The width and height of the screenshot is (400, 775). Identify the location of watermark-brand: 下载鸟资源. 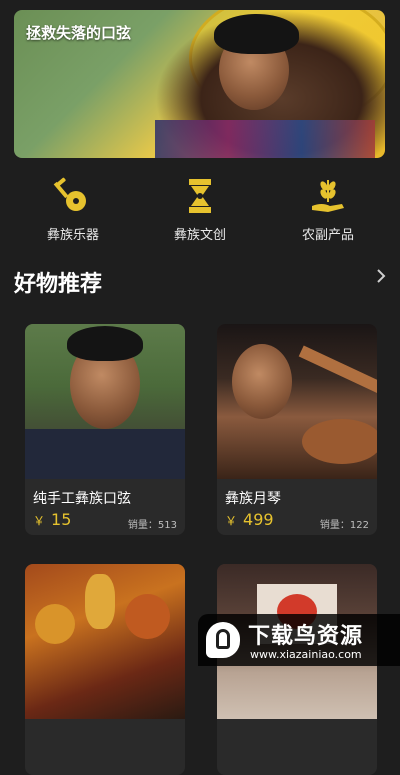
(306, 636).